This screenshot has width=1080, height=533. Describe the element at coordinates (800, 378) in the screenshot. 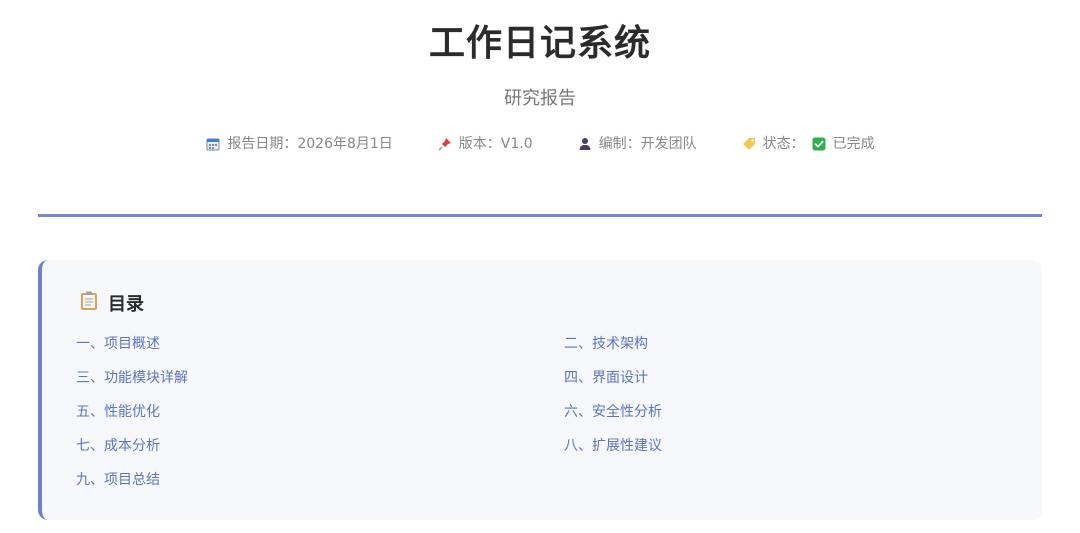

I see `toc-item-ui-design: 四、界面设计` at that location.